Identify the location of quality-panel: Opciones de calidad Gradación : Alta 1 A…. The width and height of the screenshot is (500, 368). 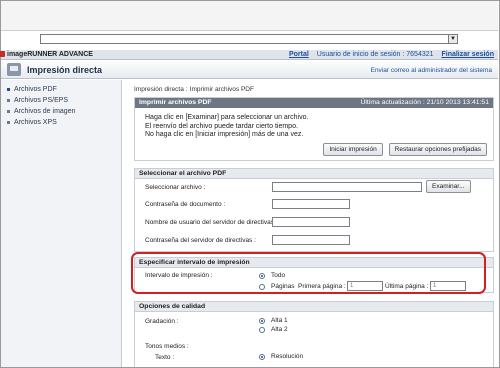
(314, 334).